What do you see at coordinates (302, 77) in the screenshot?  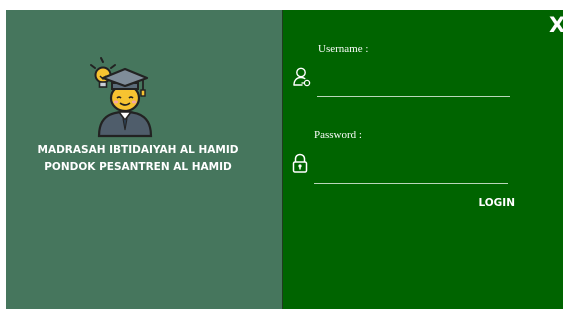 I see `user-key-icon` at bounding box center [302, 77].